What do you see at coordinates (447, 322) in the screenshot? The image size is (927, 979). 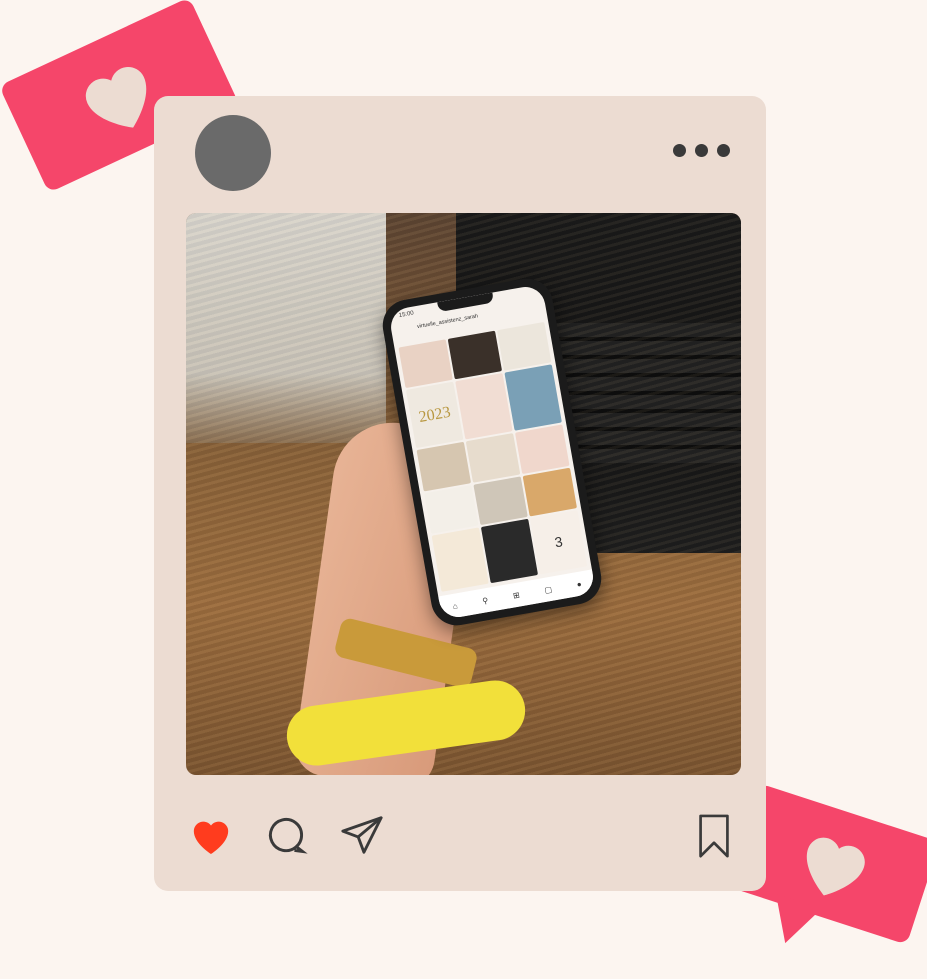 I see `profile-username: virtuelle_assistenz_sarah` at bounding box center [447, 322].